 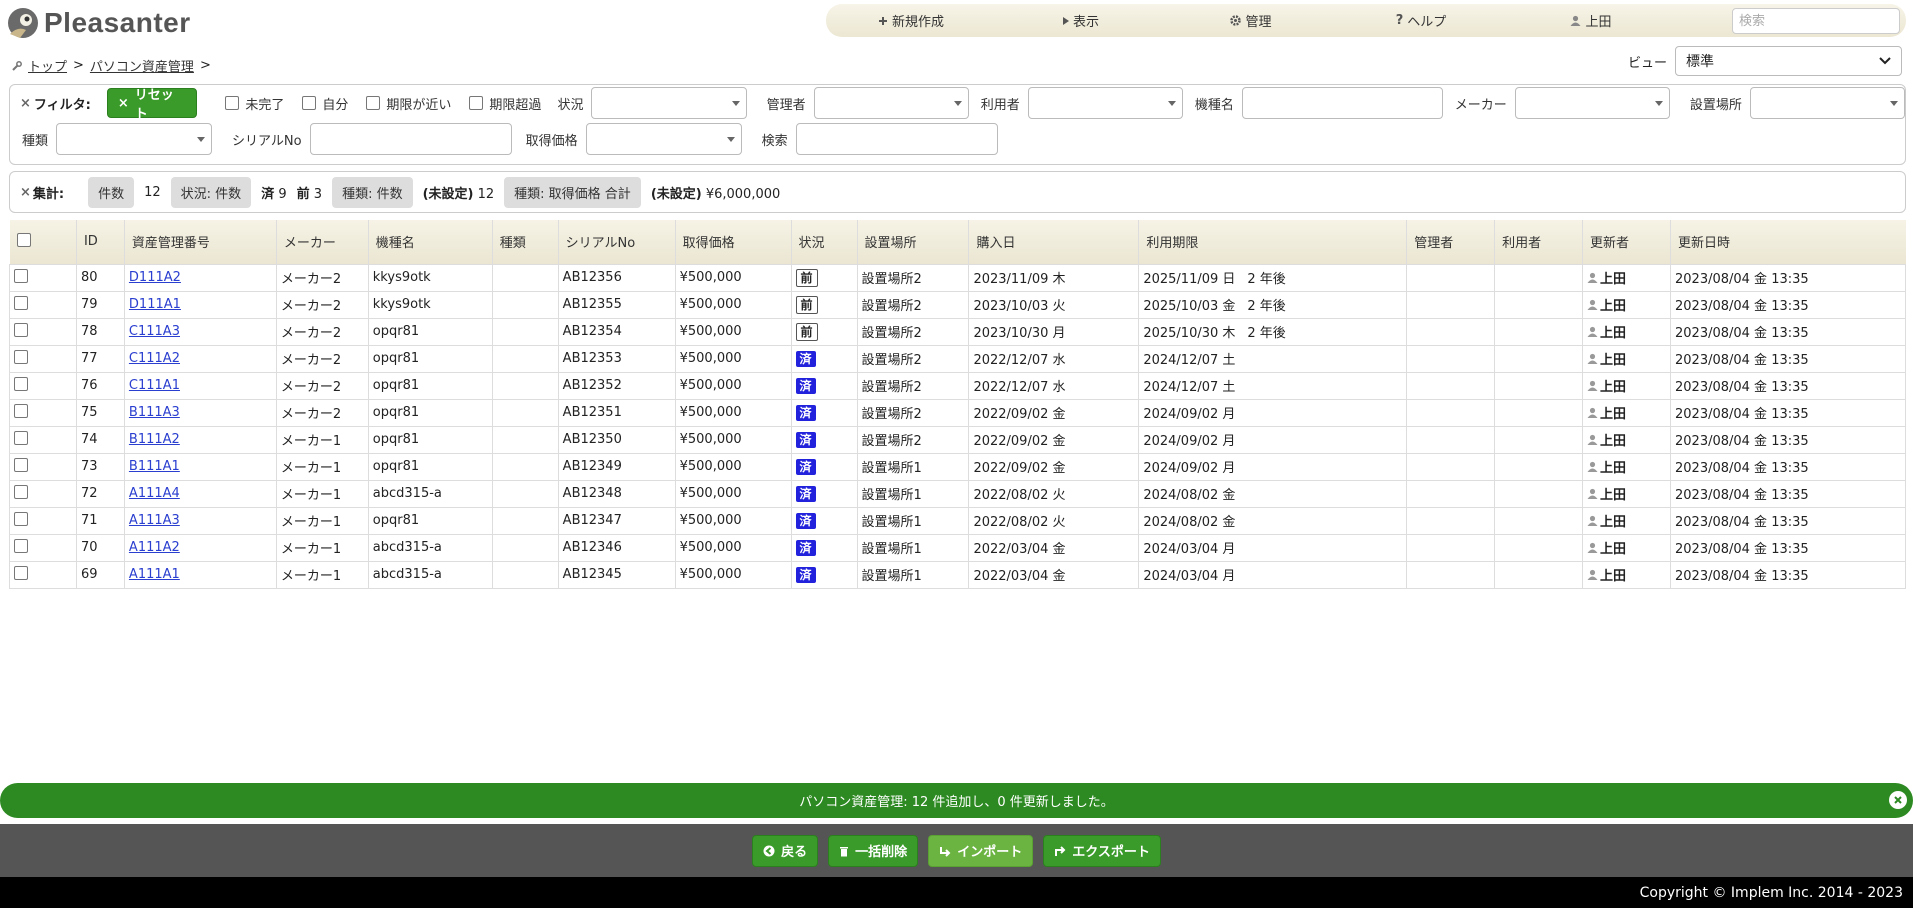 What do you see at coordinates (200, 242) in the screenshot?
I see `column-header: 資産管理番号` at bounding box center [200, 242].